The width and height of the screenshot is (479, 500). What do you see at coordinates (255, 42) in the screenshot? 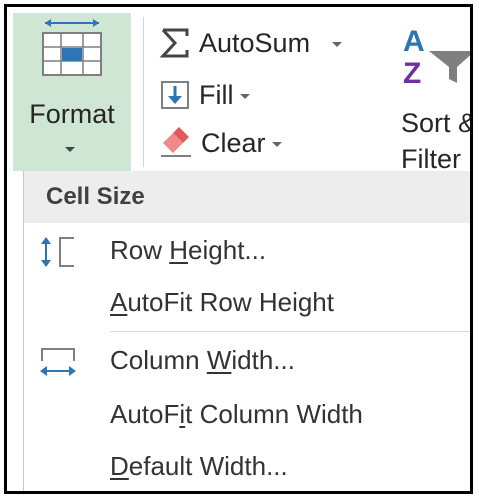
I see `autosum-label: AutoSum` at bounding box center [255, 42].